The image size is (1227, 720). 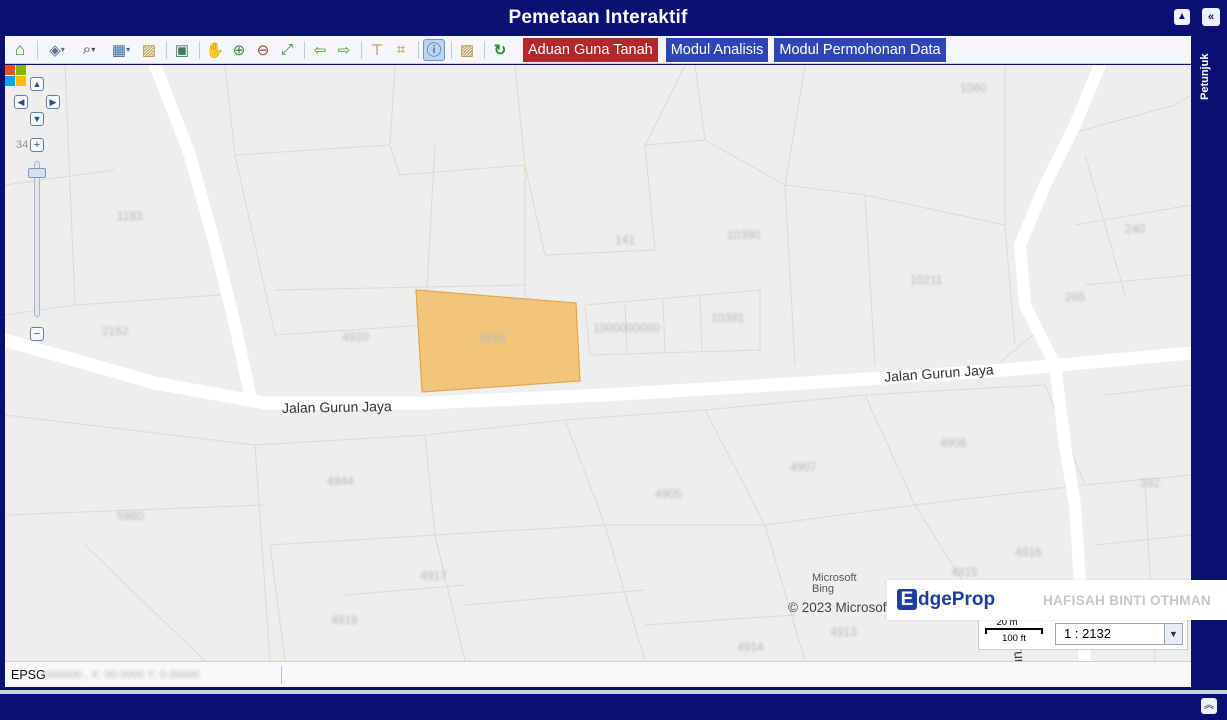 I want to click on pan-hand-icon: ✋, so click(x=215, y=50).